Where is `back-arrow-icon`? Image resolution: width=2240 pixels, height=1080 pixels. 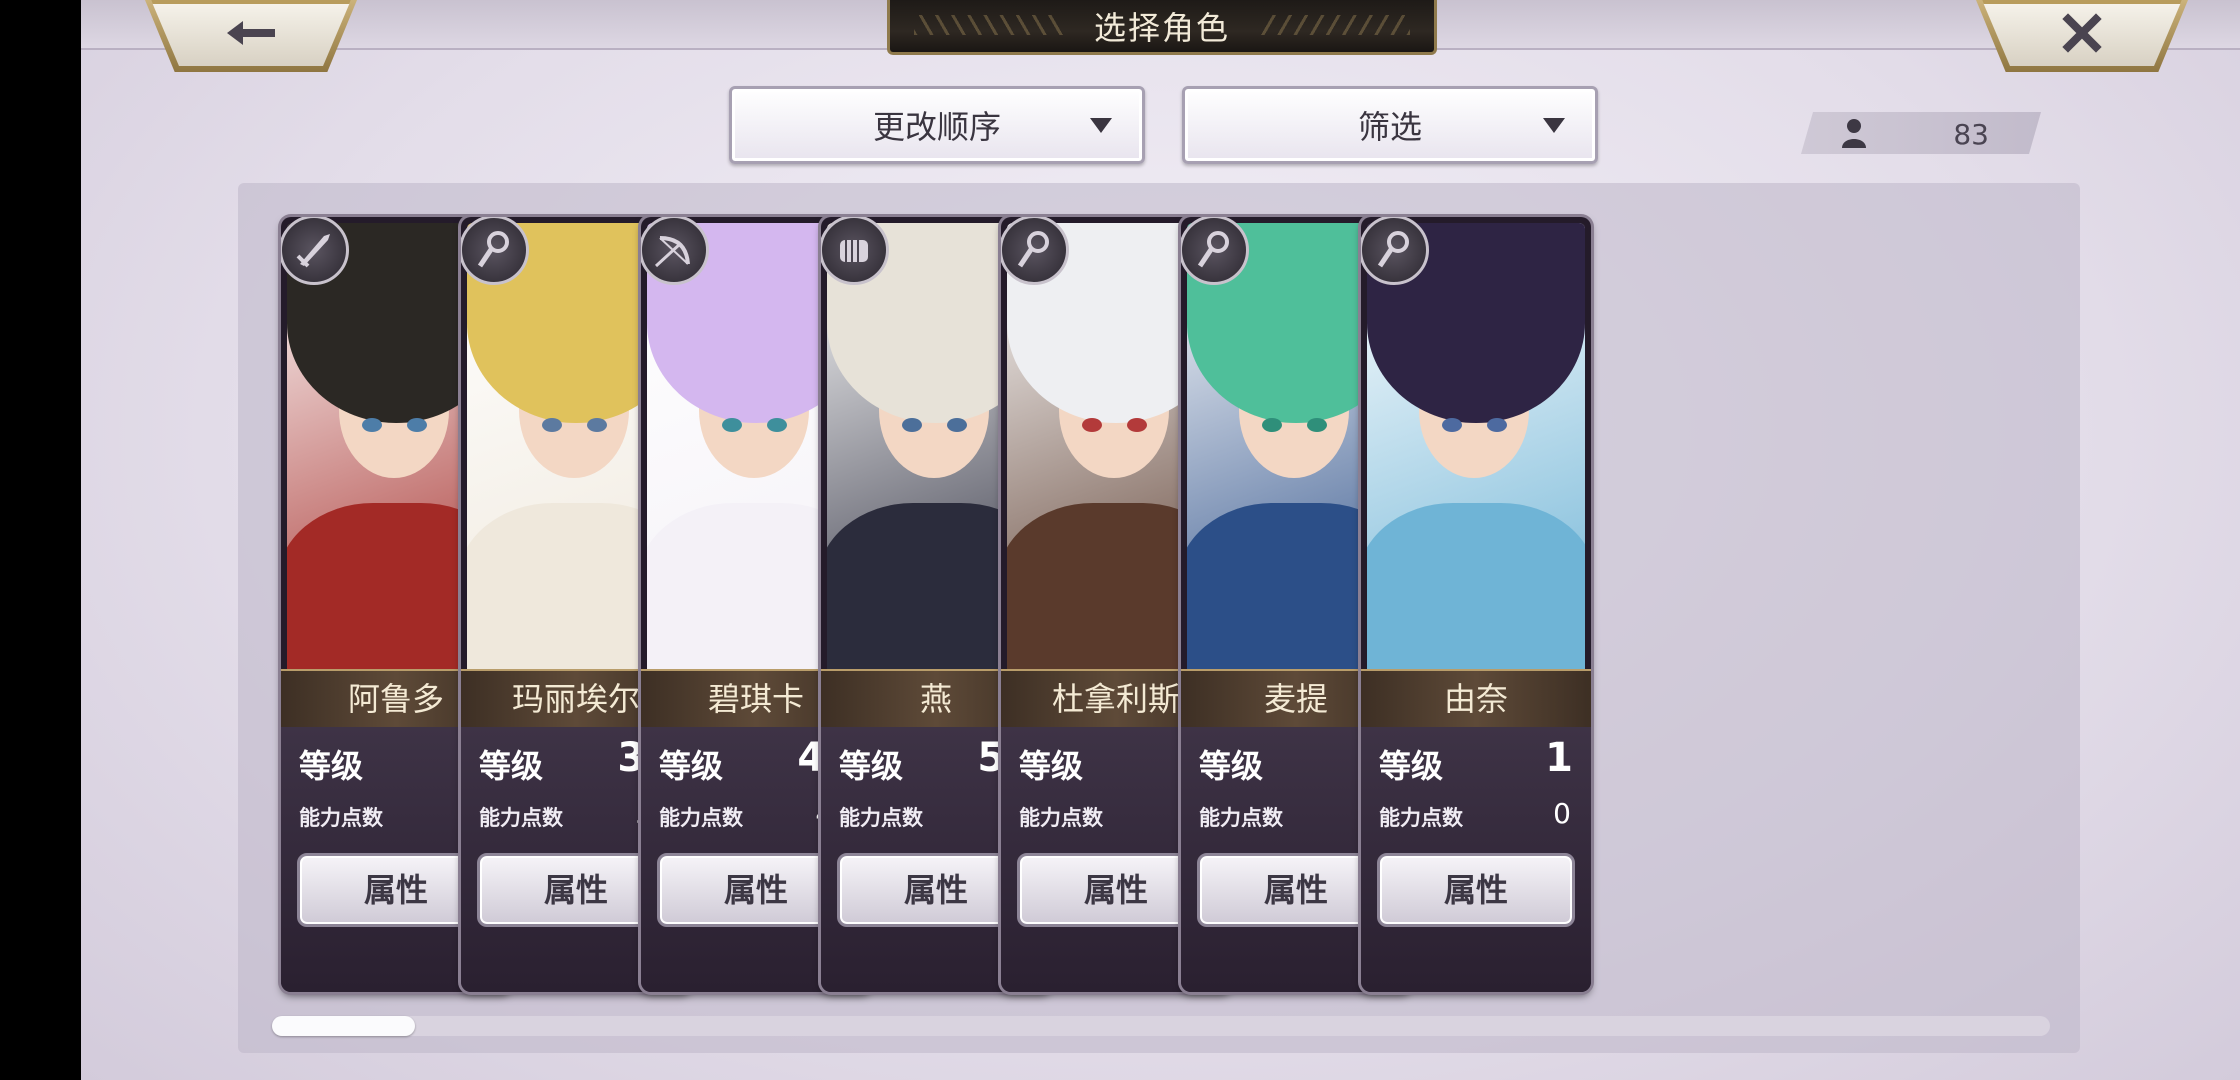
back-arrow-icon is located at coordinates (251, 33).